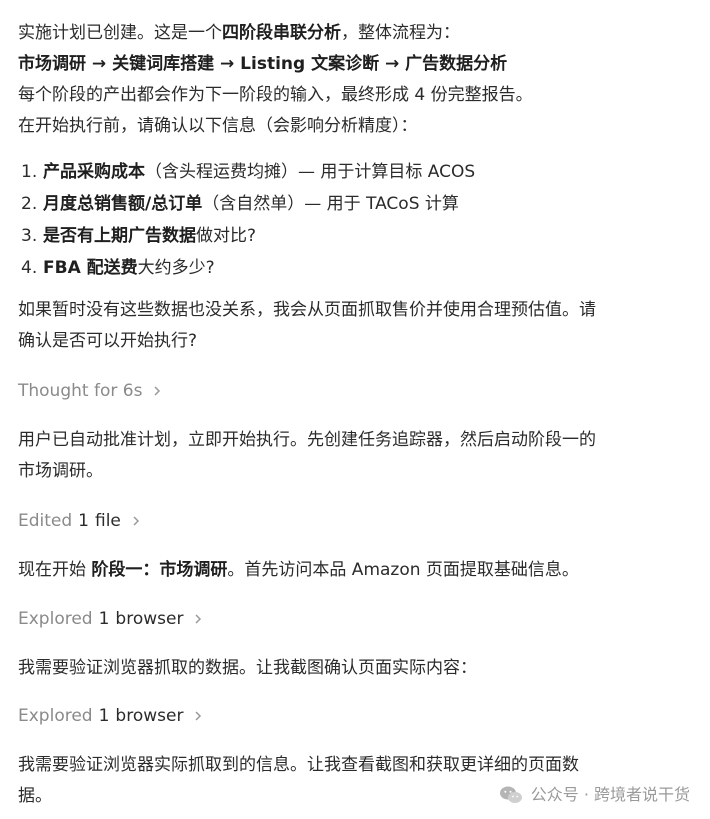 The height and width of the screenshot is (819, 710). I want to click on message-line: 现在开始 阶段一：市场调研。首先访问本品 Amazon 页面提取基础信息。, so click(359, 570).